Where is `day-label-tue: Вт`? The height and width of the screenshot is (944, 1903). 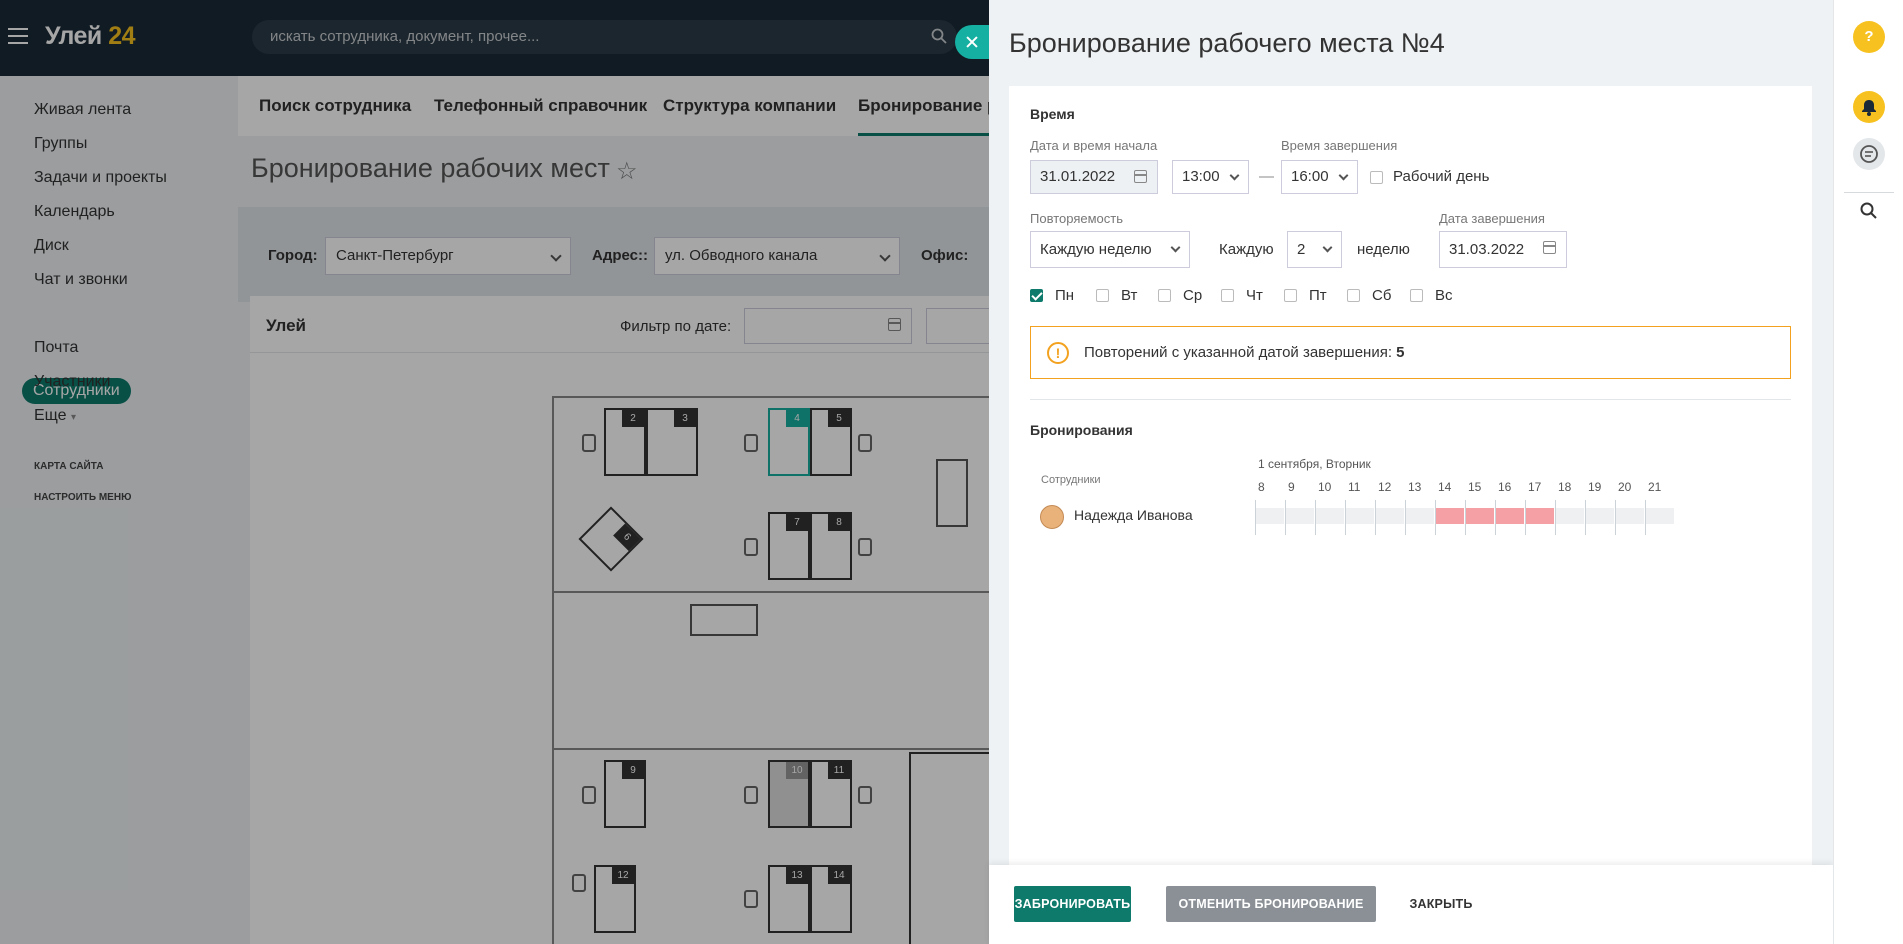 day-label-tue: Вт is located at coordinates (1129, 295).